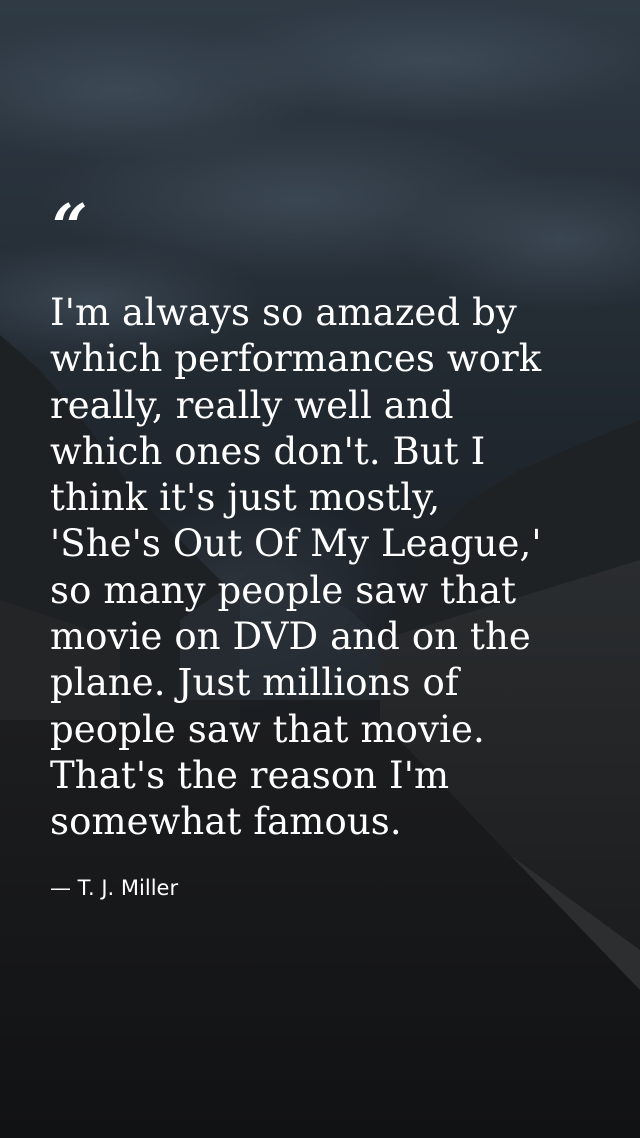 This screenshot has height=1138, width=640. I want to click on quote-line: really, really well and, so click(252, 405).